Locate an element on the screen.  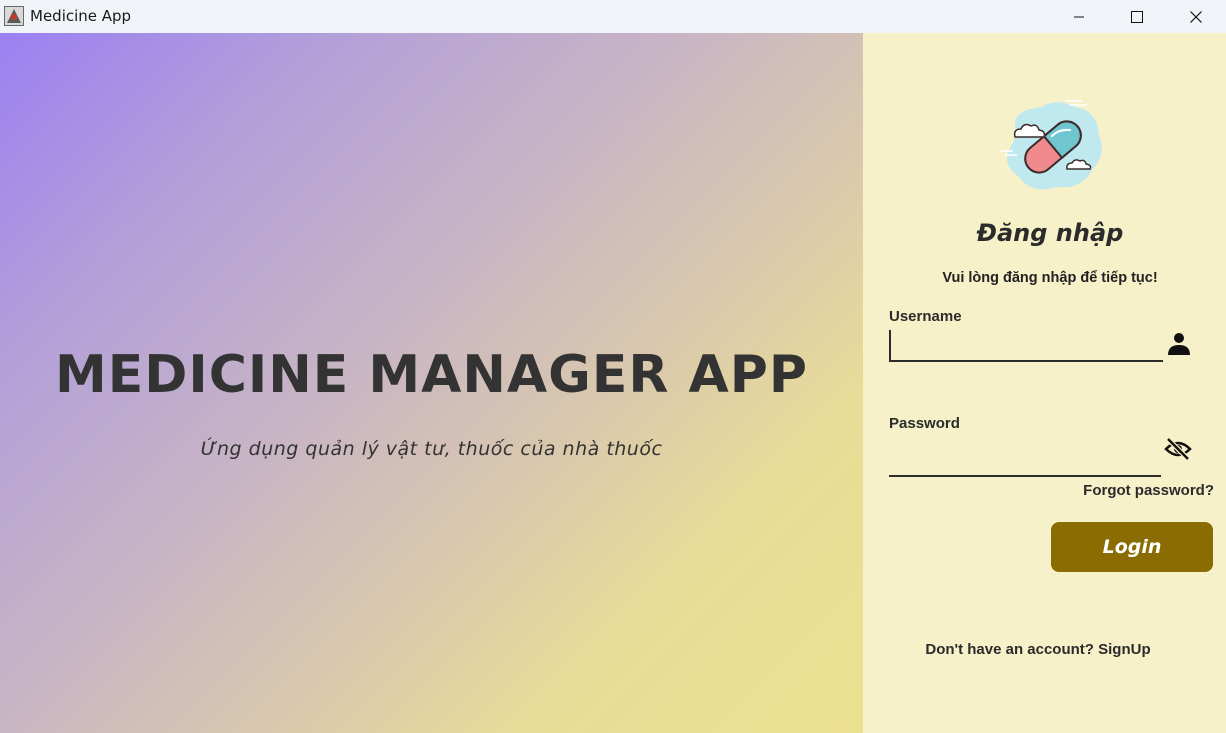
maximize-icon is located at coordinates (1137, 16).